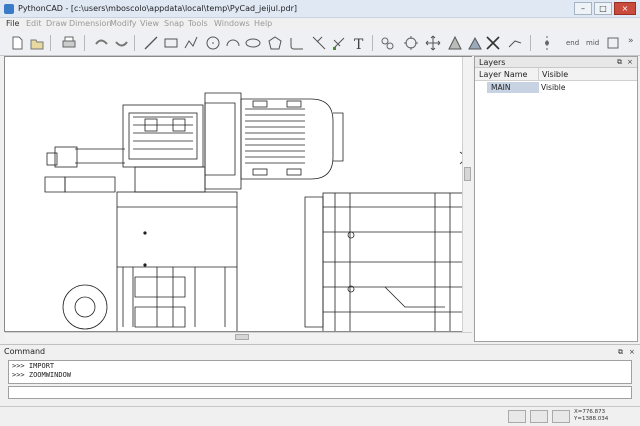 This screenshot has height=426, width=640. Describe the element at coordinates (561, 416) in the screenshot. I see `status-ortho-icon` at that location.